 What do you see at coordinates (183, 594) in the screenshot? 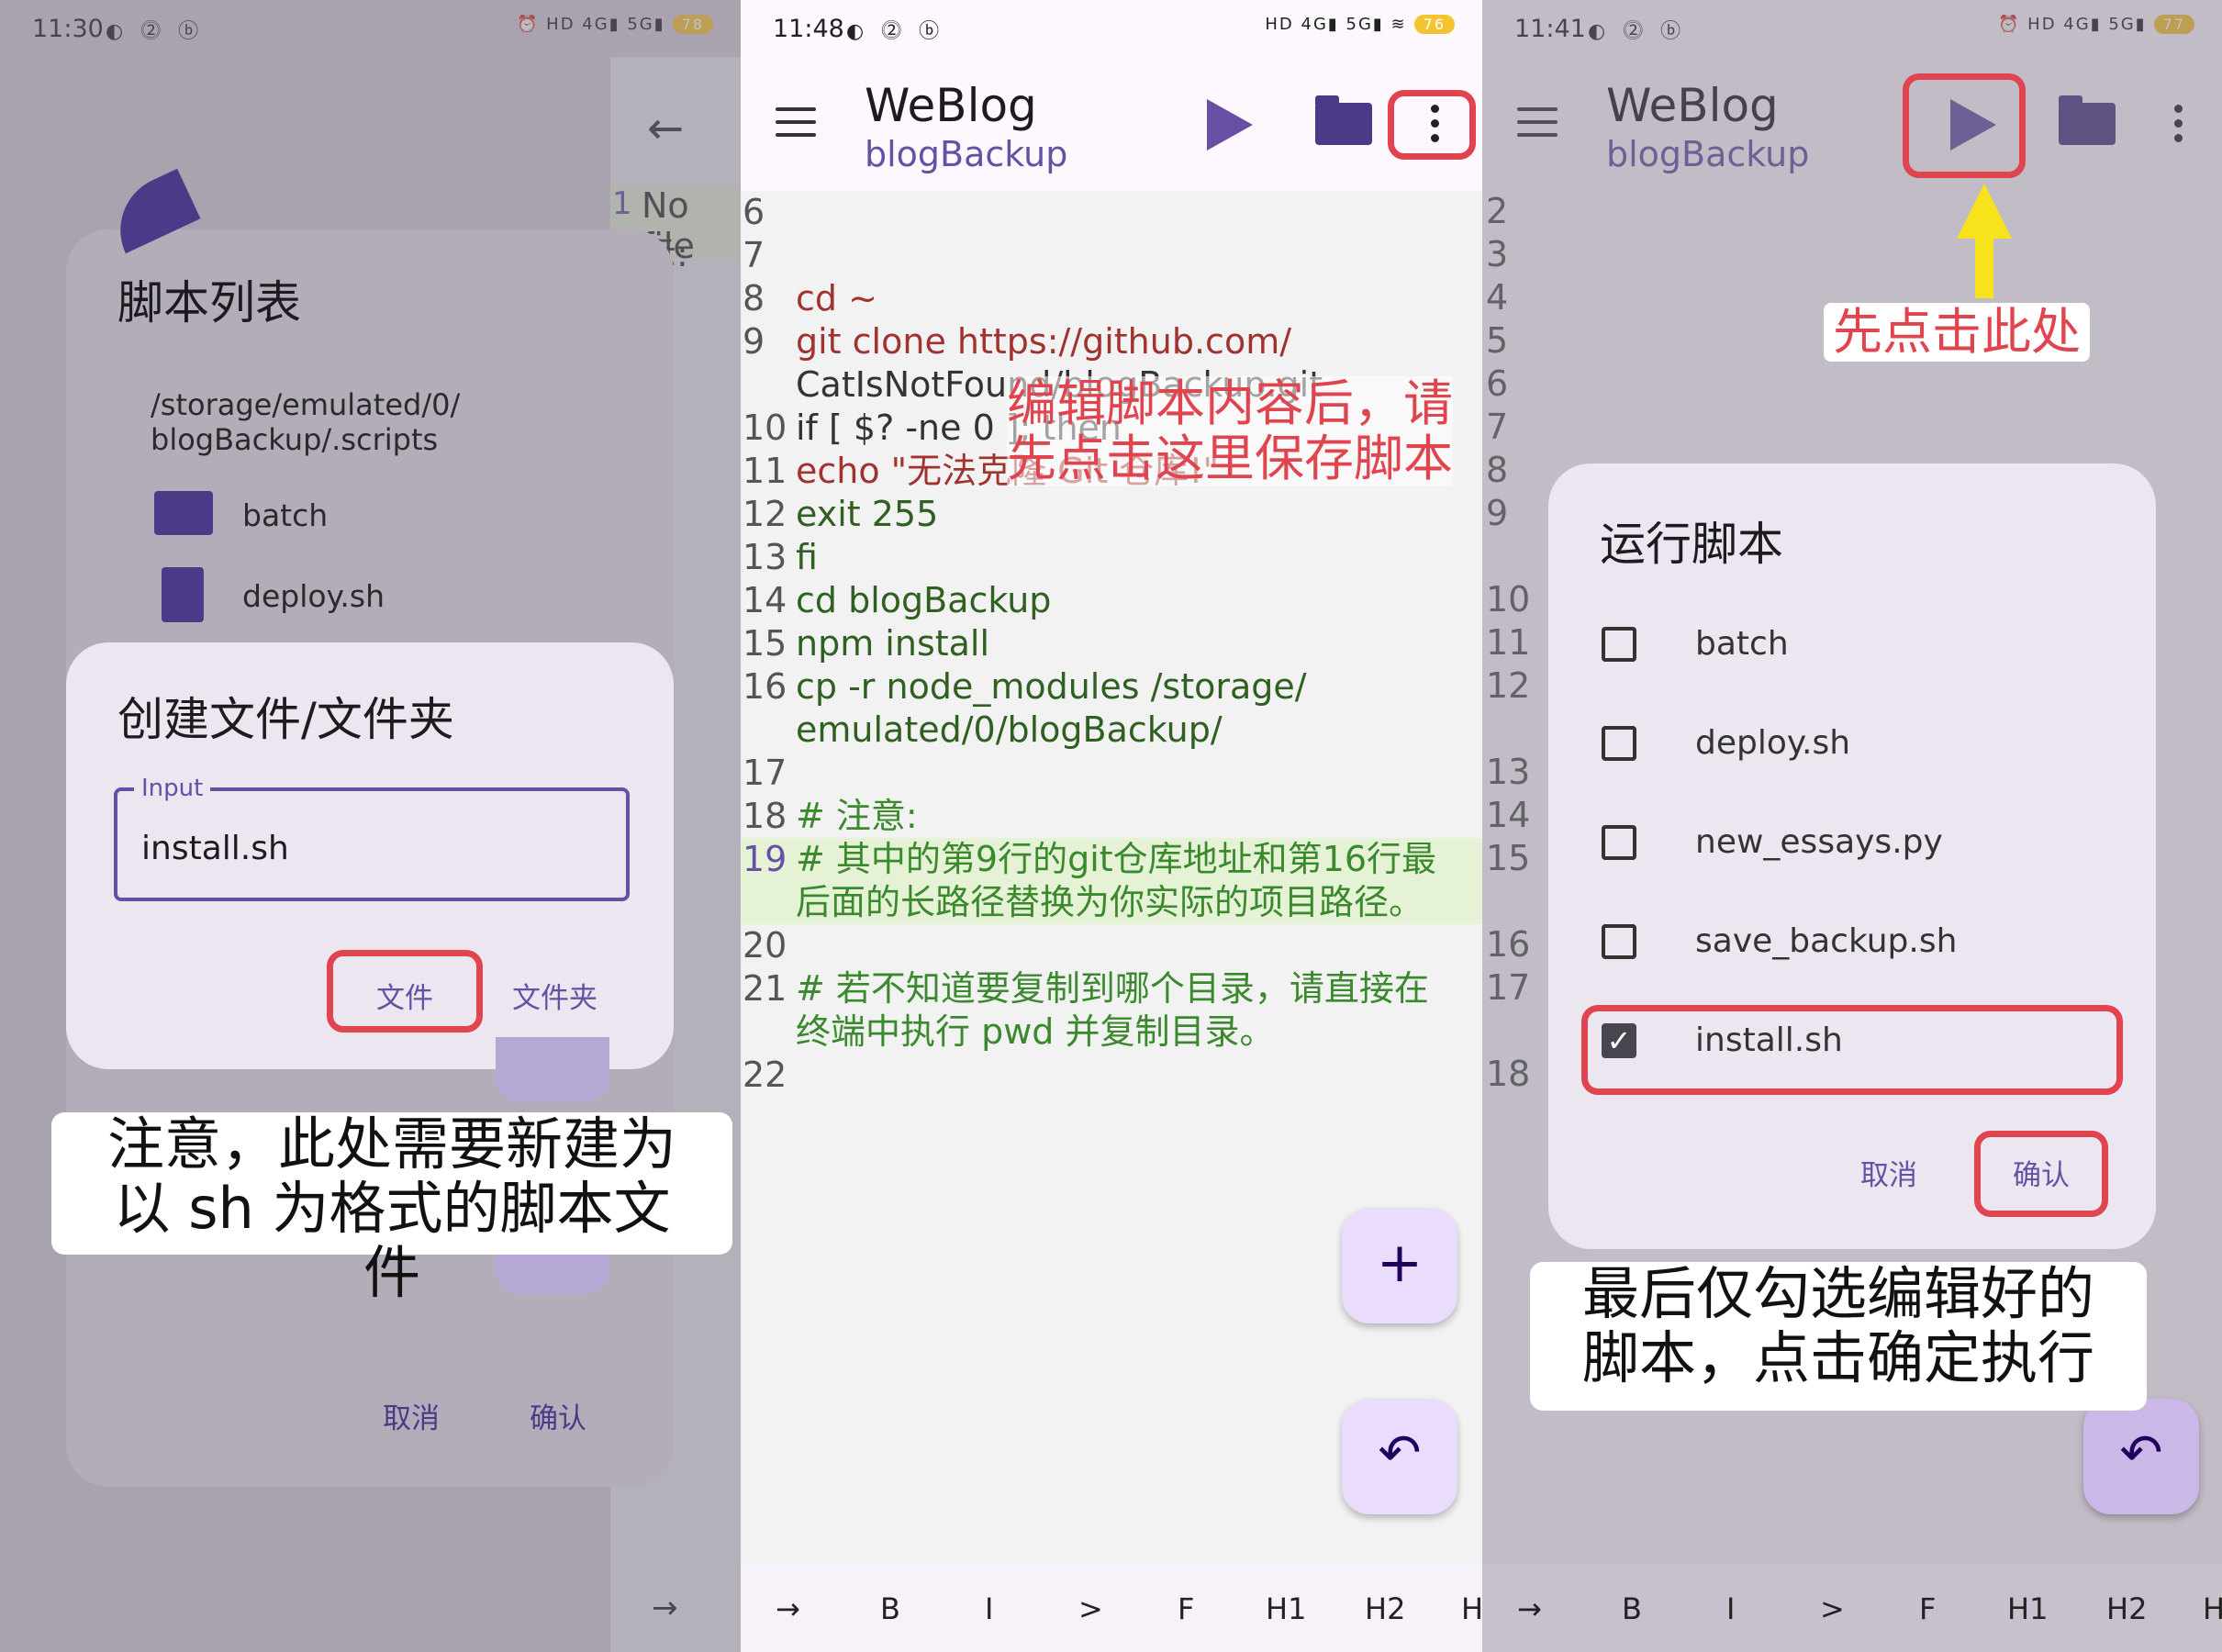
I see `file-icon` at bounding box center [183, 594].